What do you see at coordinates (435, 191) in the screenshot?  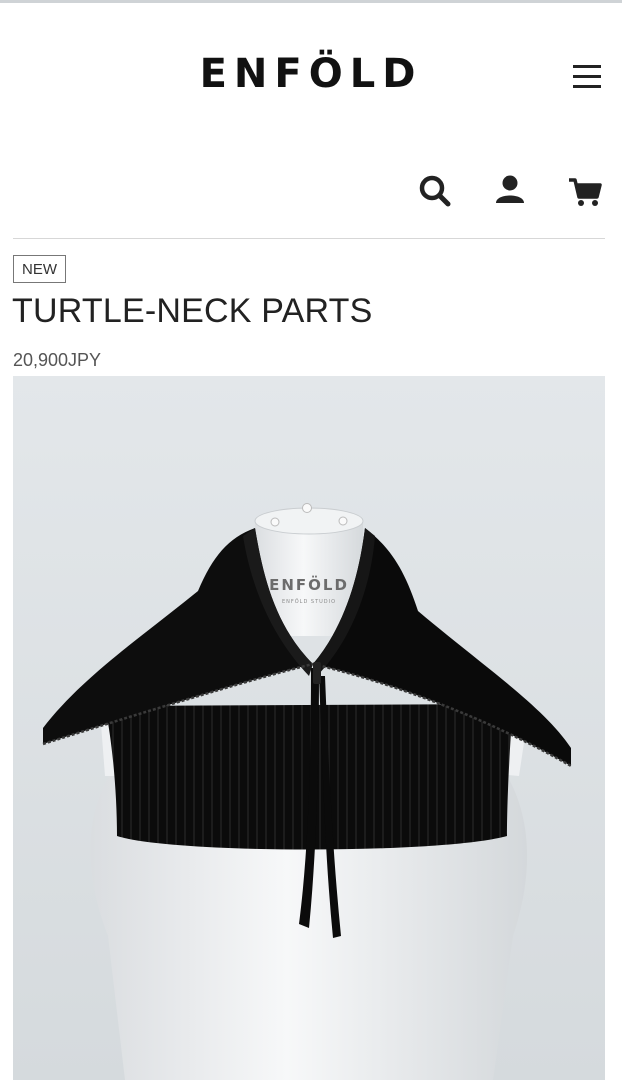 I see `search-icon` at bounding box center [435, 191].